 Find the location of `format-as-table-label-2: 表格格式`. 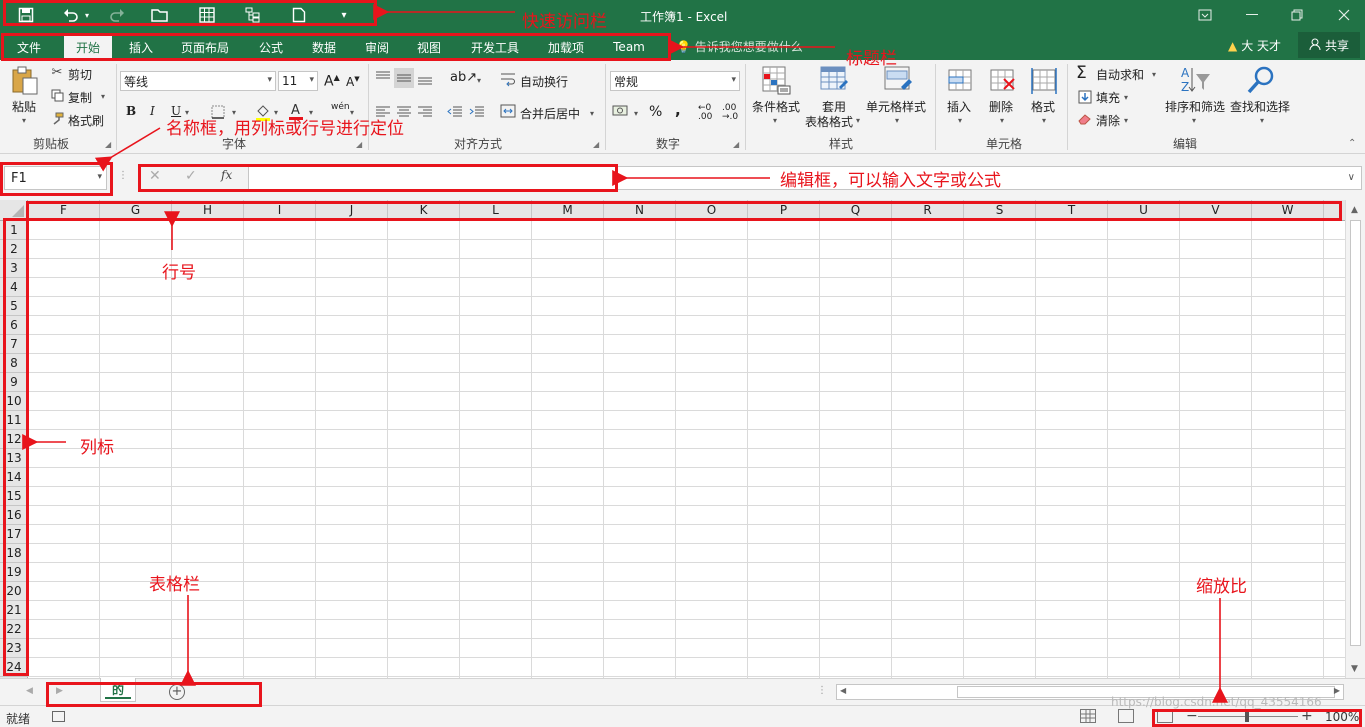

format-as-table-label-2: 表格格式 is located at coordinates (829, 121).